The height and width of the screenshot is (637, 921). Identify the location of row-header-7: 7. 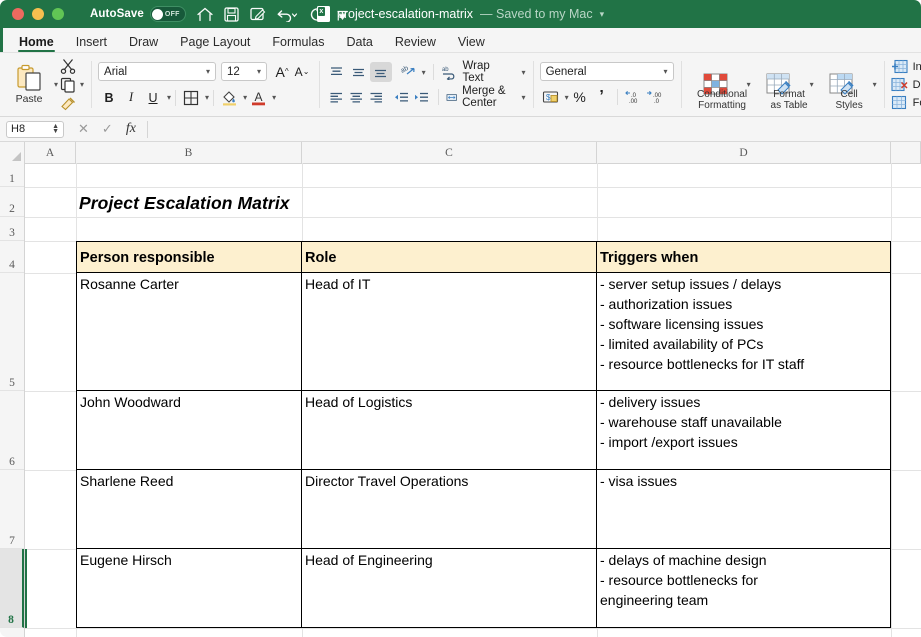
(12, 509).